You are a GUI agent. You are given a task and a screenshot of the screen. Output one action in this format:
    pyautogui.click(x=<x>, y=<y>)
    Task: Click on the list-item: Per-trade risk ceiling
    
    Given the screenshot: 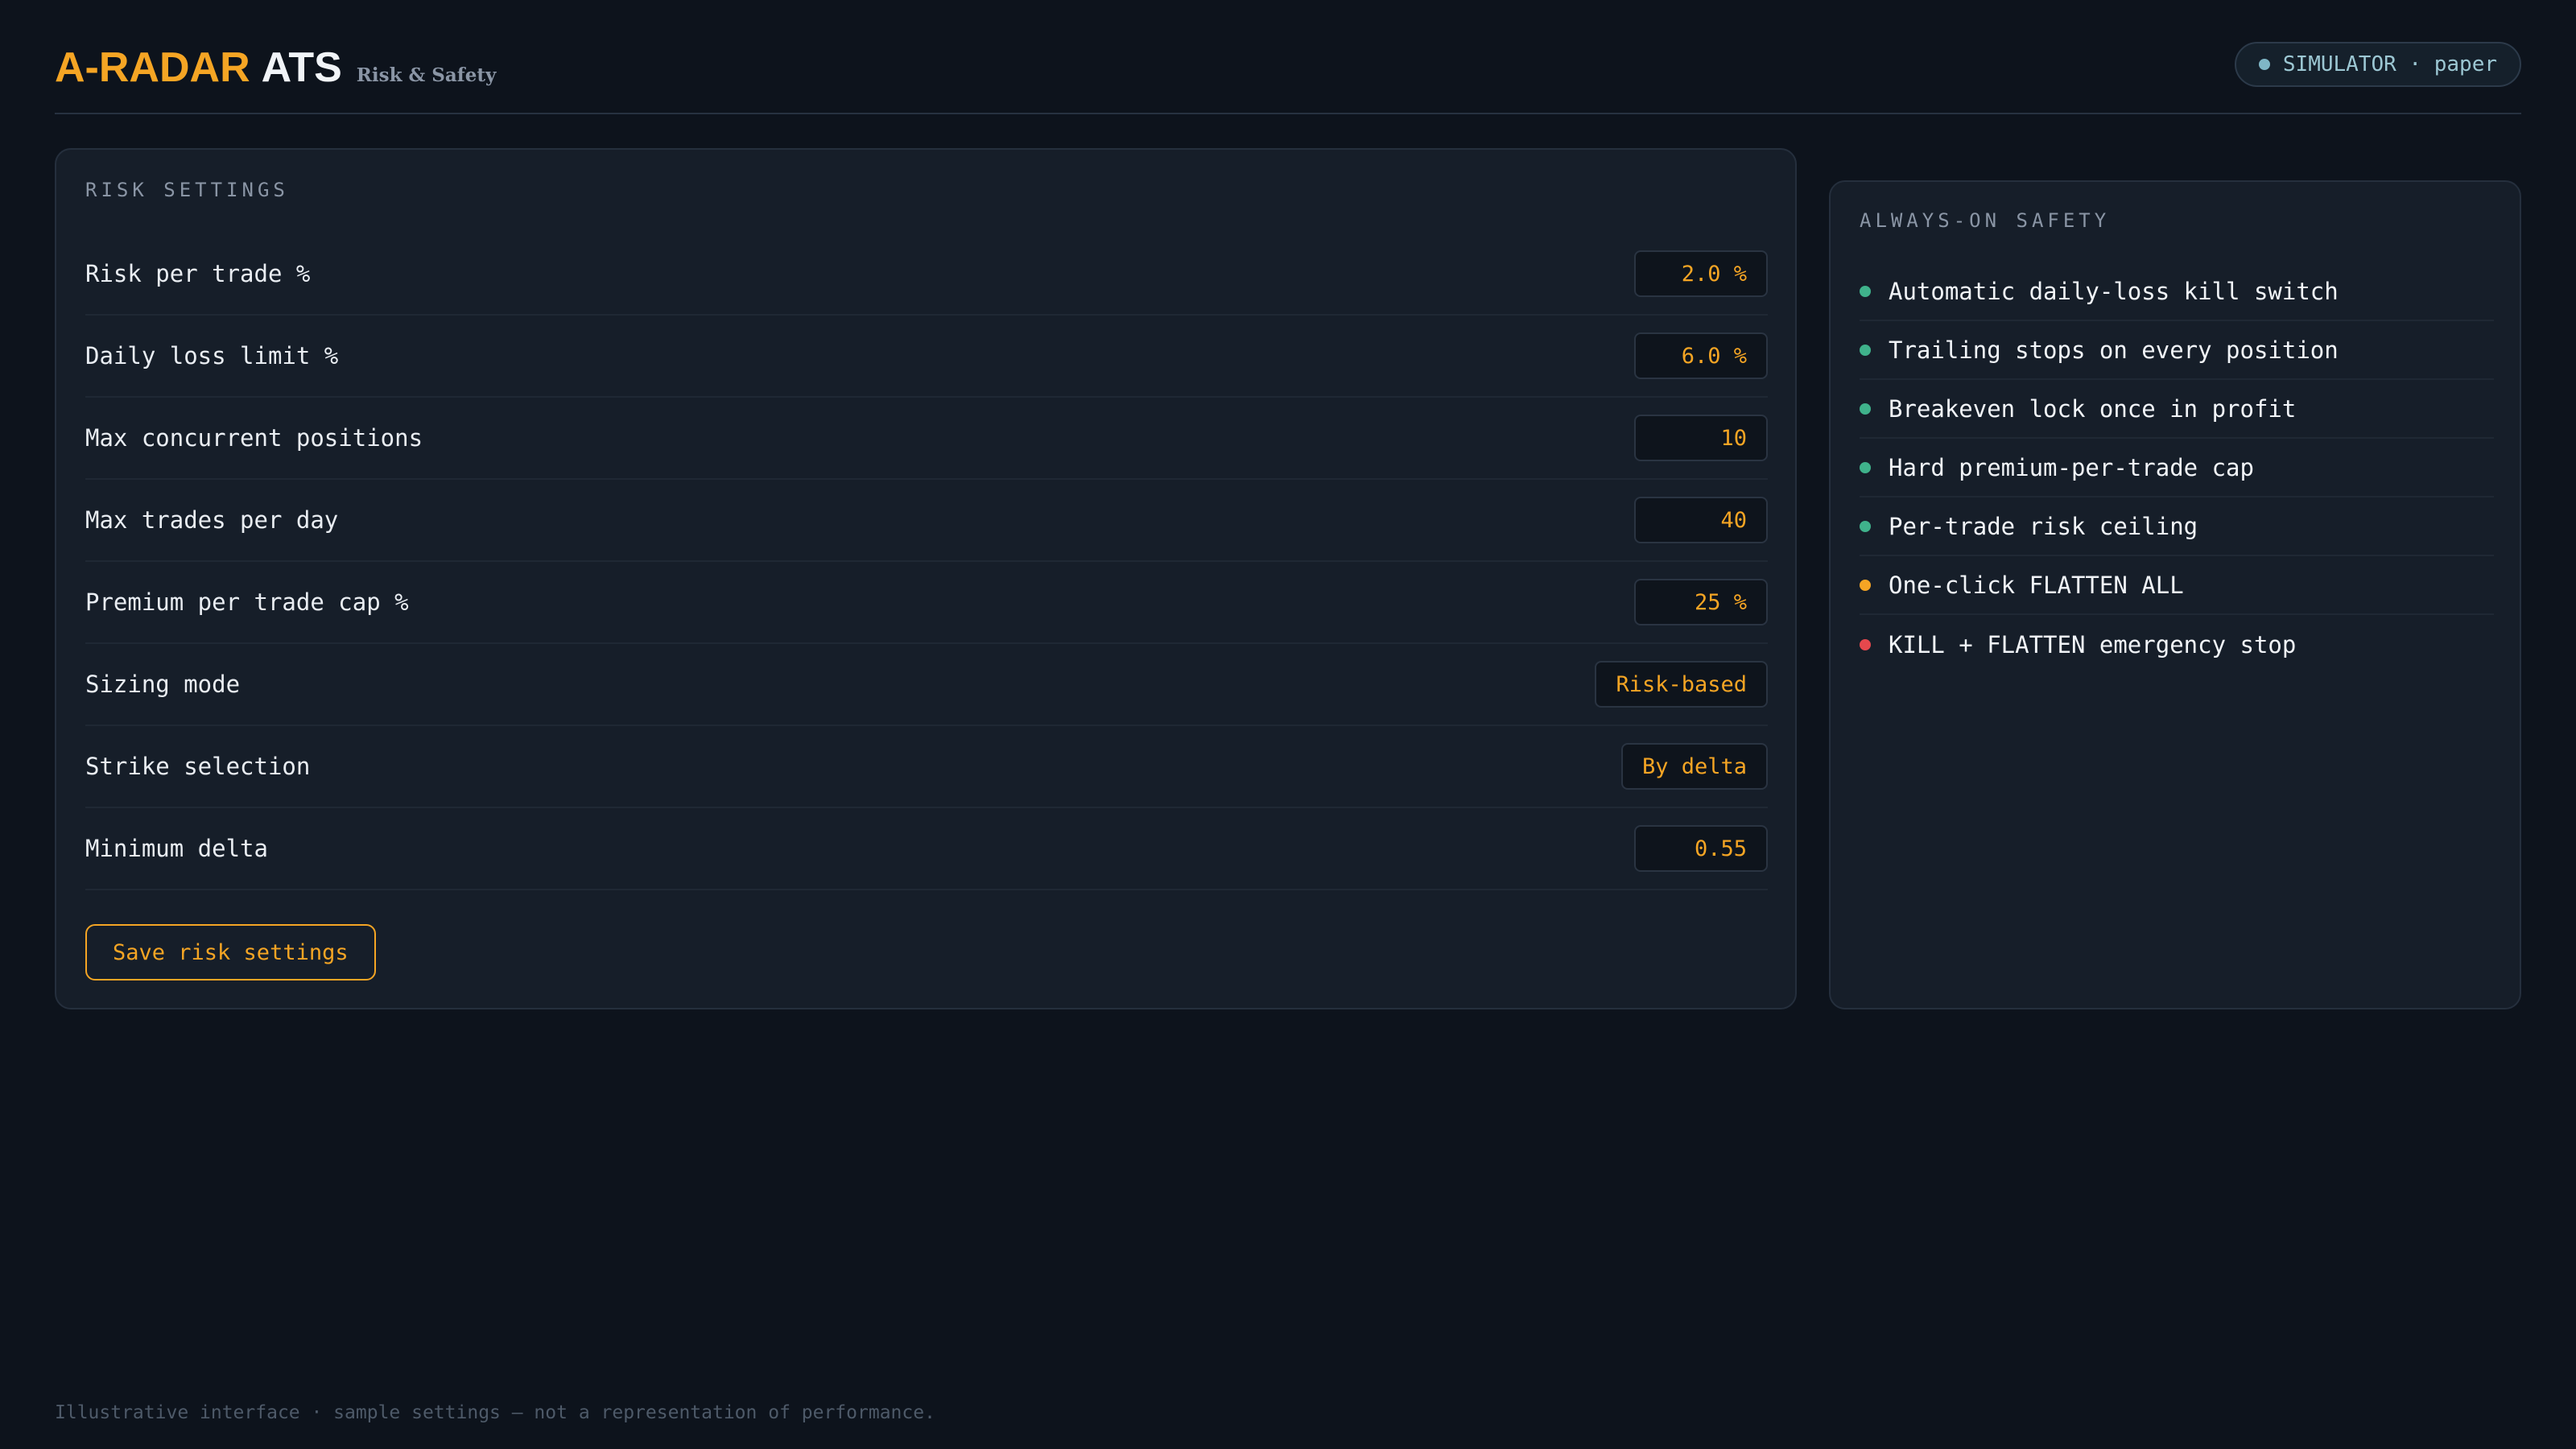 What is the action you would take?
    pyautogui.click(x=2177, y=526)
    